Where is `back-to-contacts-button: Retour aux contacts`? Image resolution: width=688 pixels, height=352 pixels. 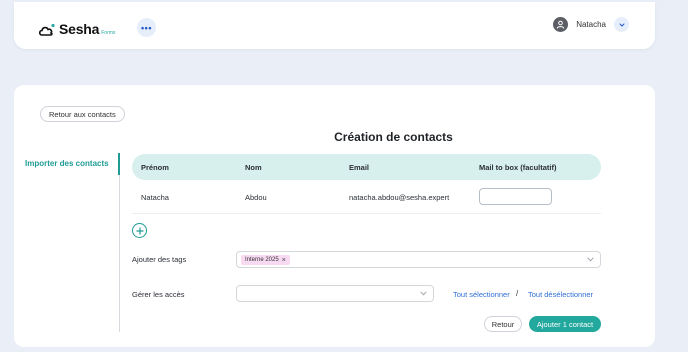 back-to-contacts-button: Retour aux contacts is located at coordinates (82, 114).